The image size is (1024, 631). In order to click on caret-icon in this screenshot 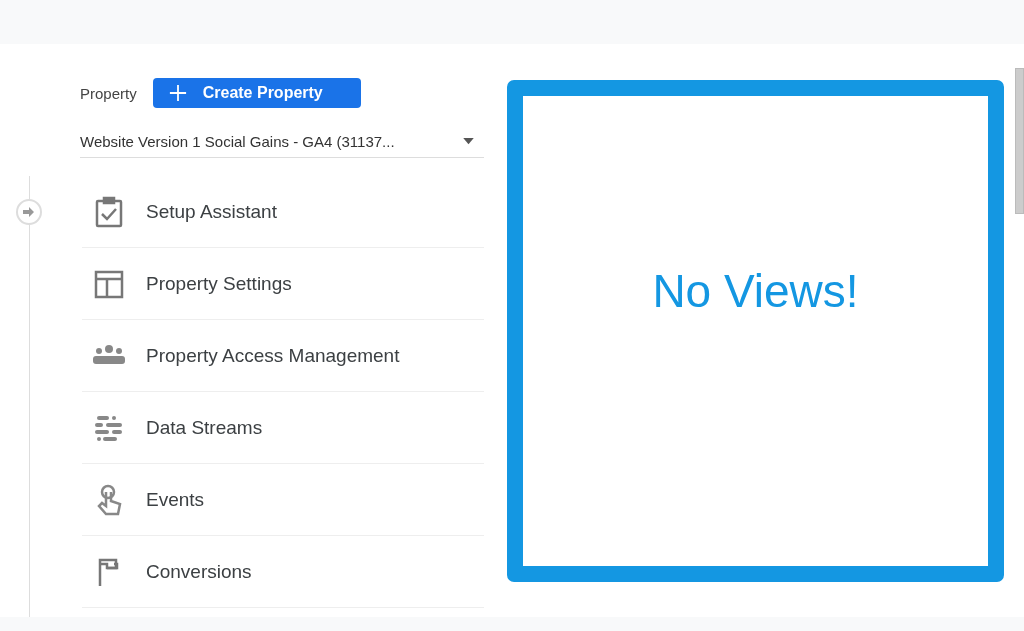, I will do `click(468, 141)`.